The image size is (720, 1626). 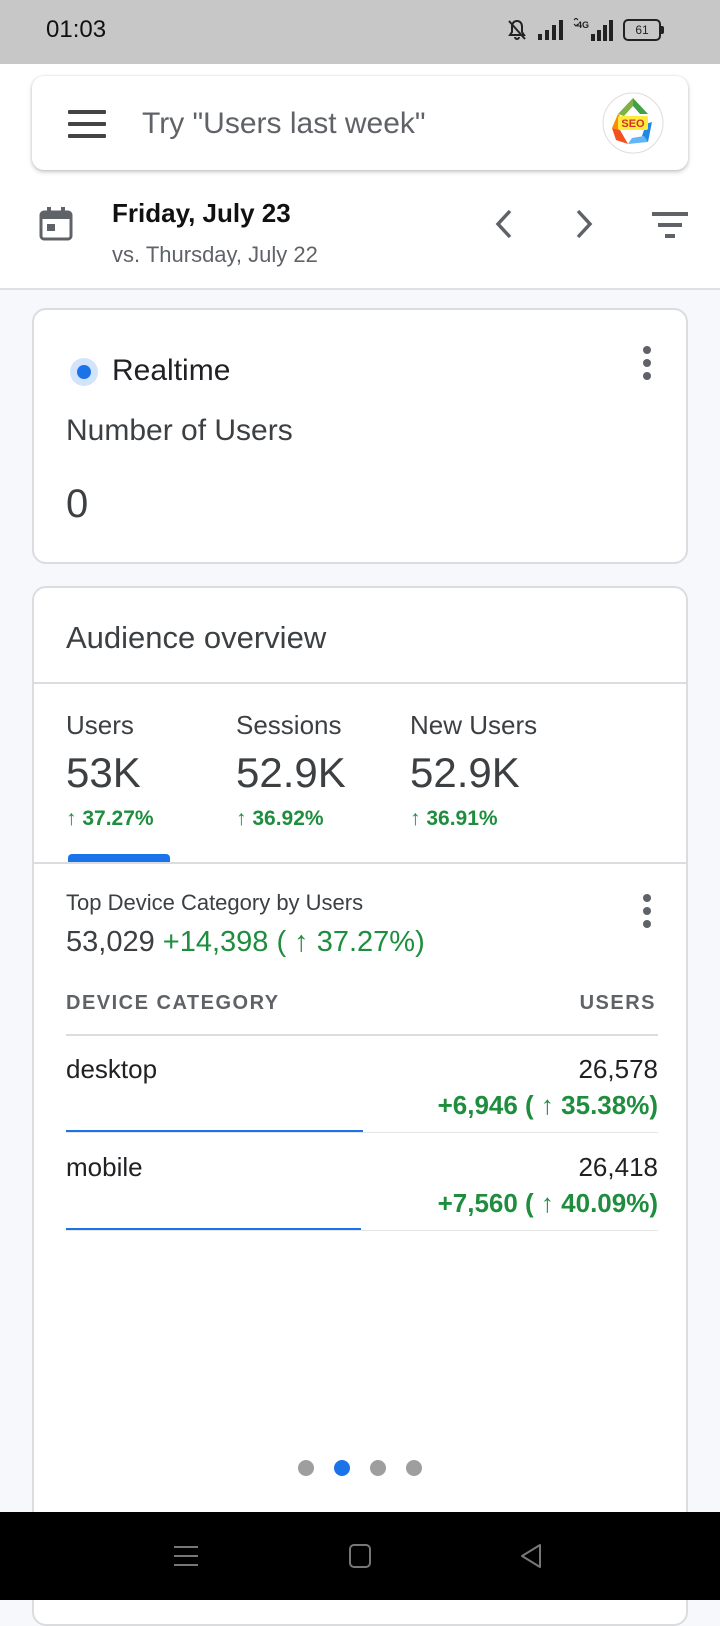 I want to click on realtime-card: Realtime Number of Users 0, so click(x=360, y=436).